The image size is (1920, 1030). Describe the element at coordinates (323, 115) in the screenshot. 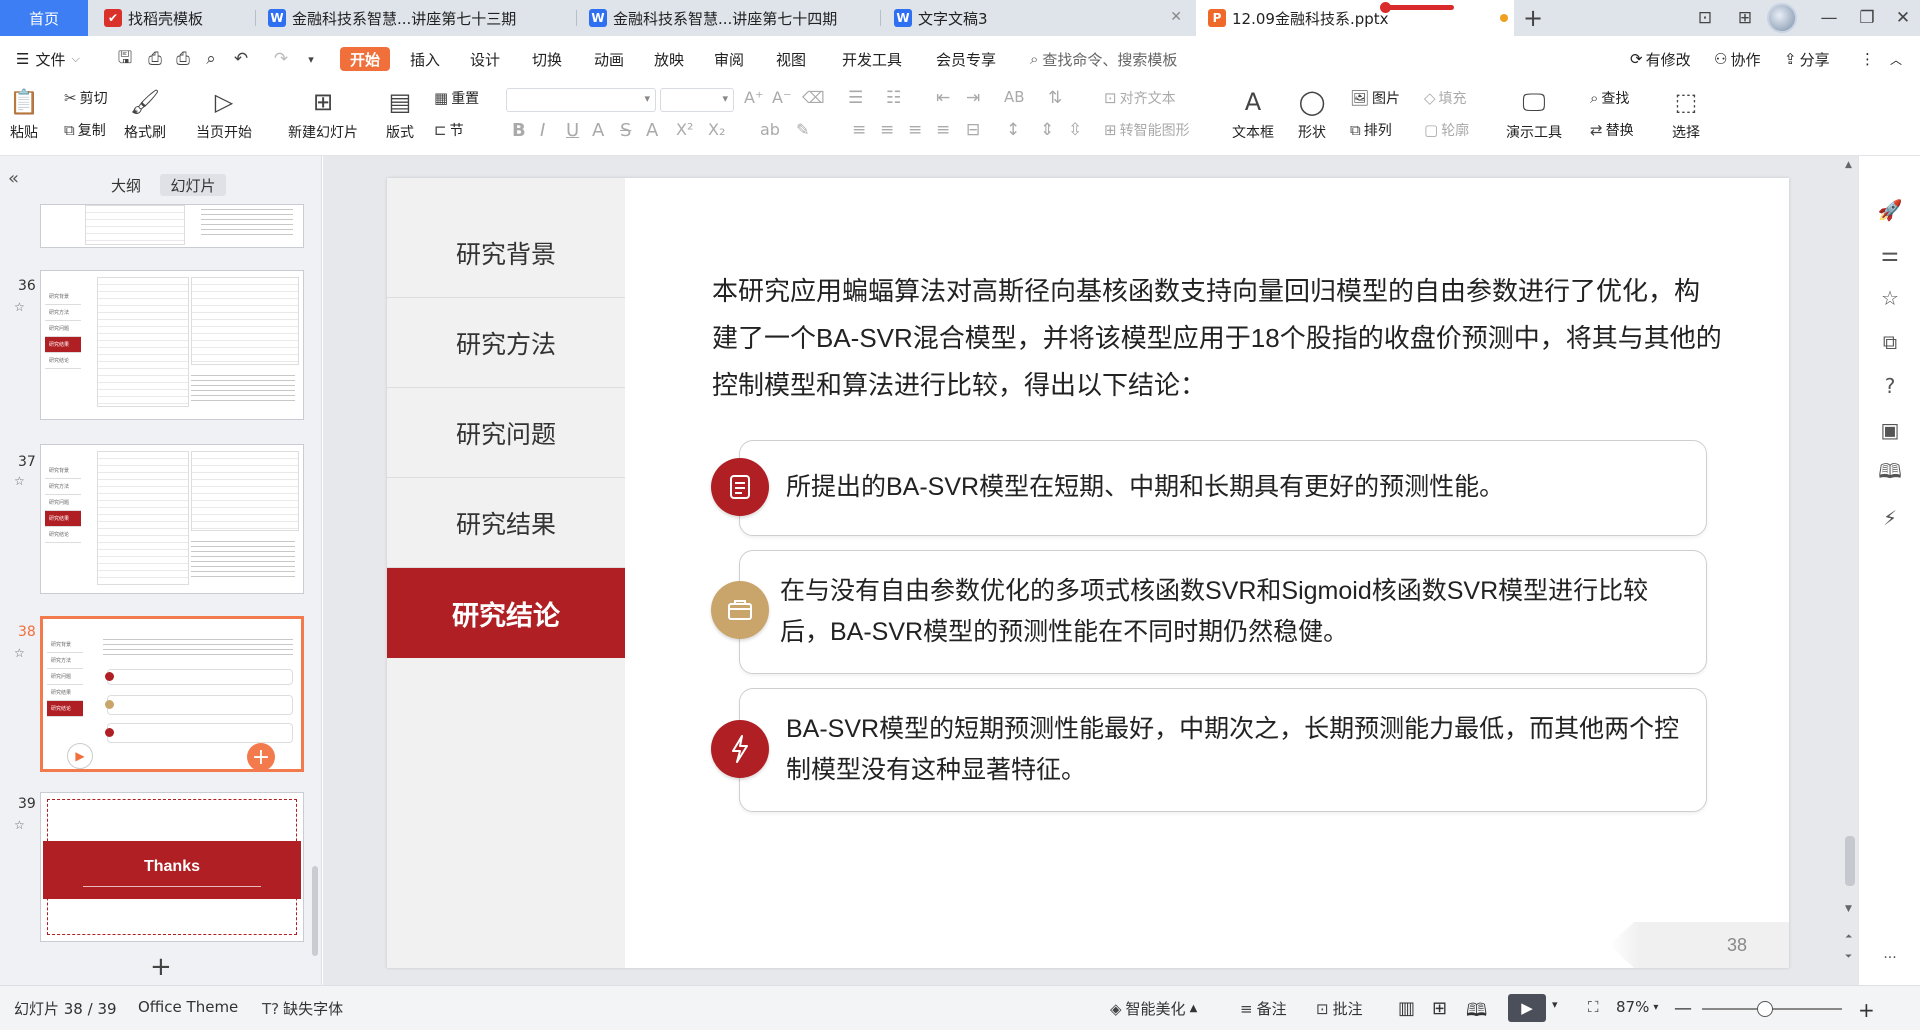

I see `new-slide-button: ⊞ 新建幻灯片` at that location.